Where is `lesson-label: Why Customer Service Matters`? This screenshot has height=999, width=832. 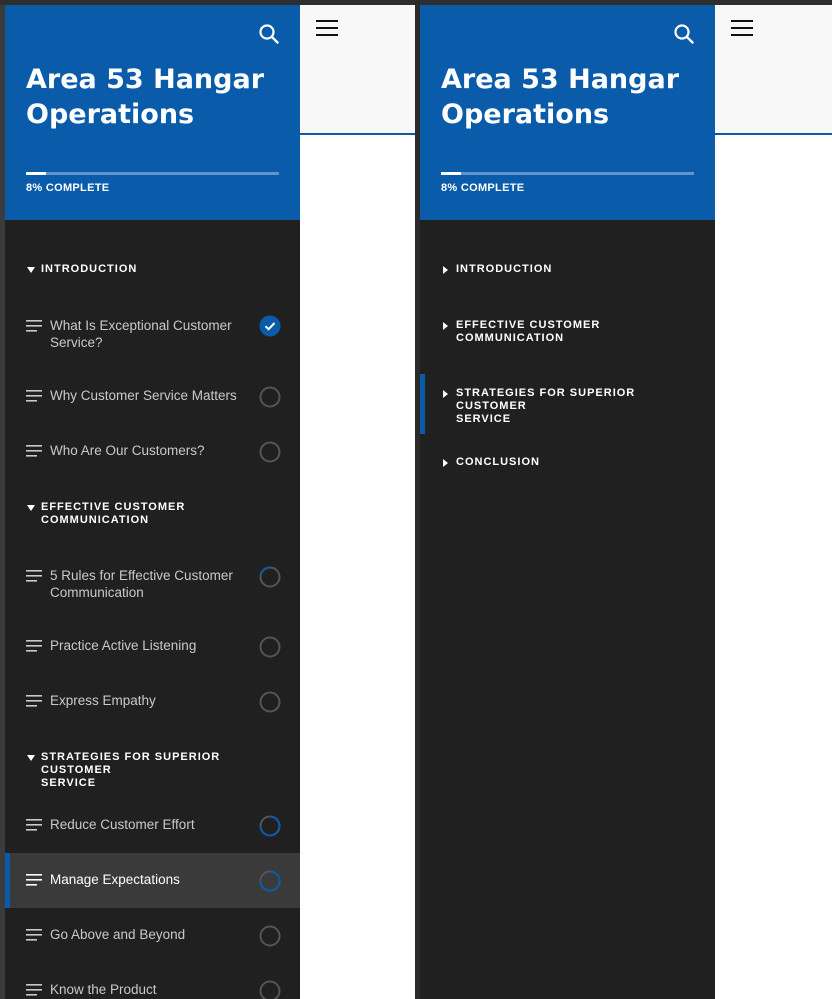 lesson-label: Why Customer Service Matters is located at coordinates (150, 395).